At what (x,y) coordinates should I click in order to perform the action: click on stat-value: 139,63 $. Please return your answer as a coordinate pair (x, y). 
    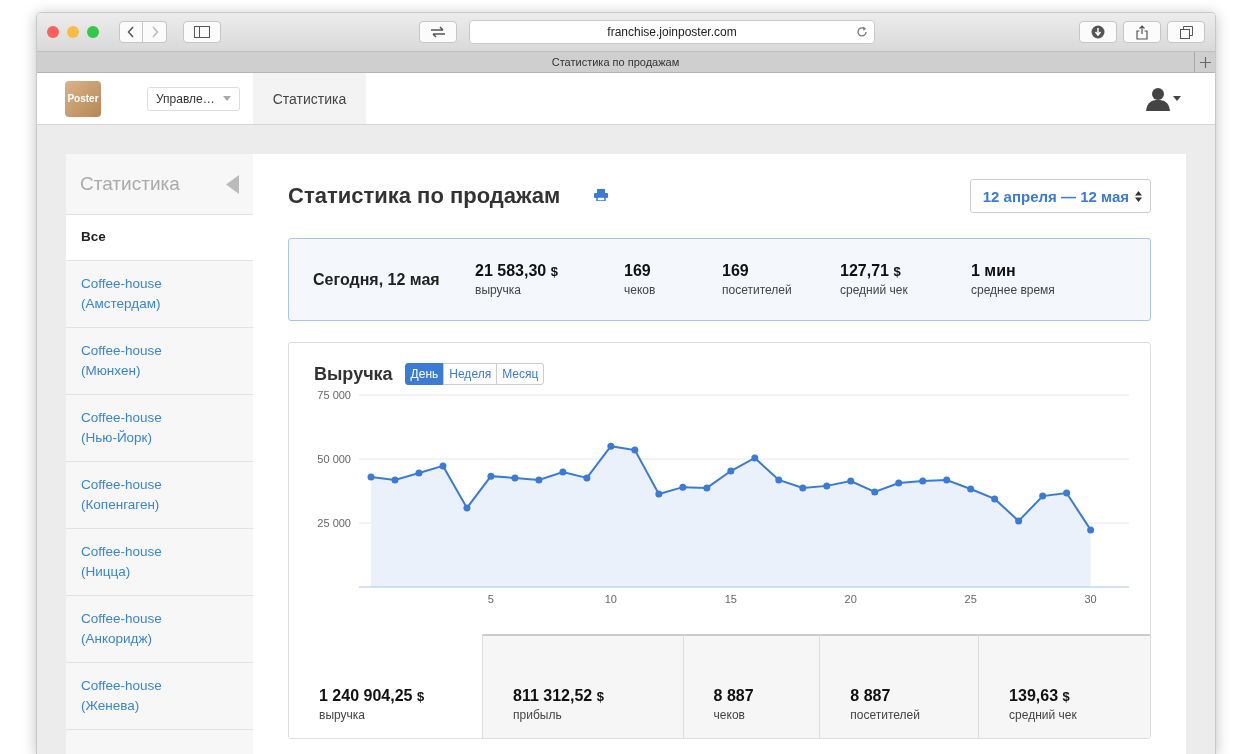
    Looking at the image, I should click on (1040, 696).